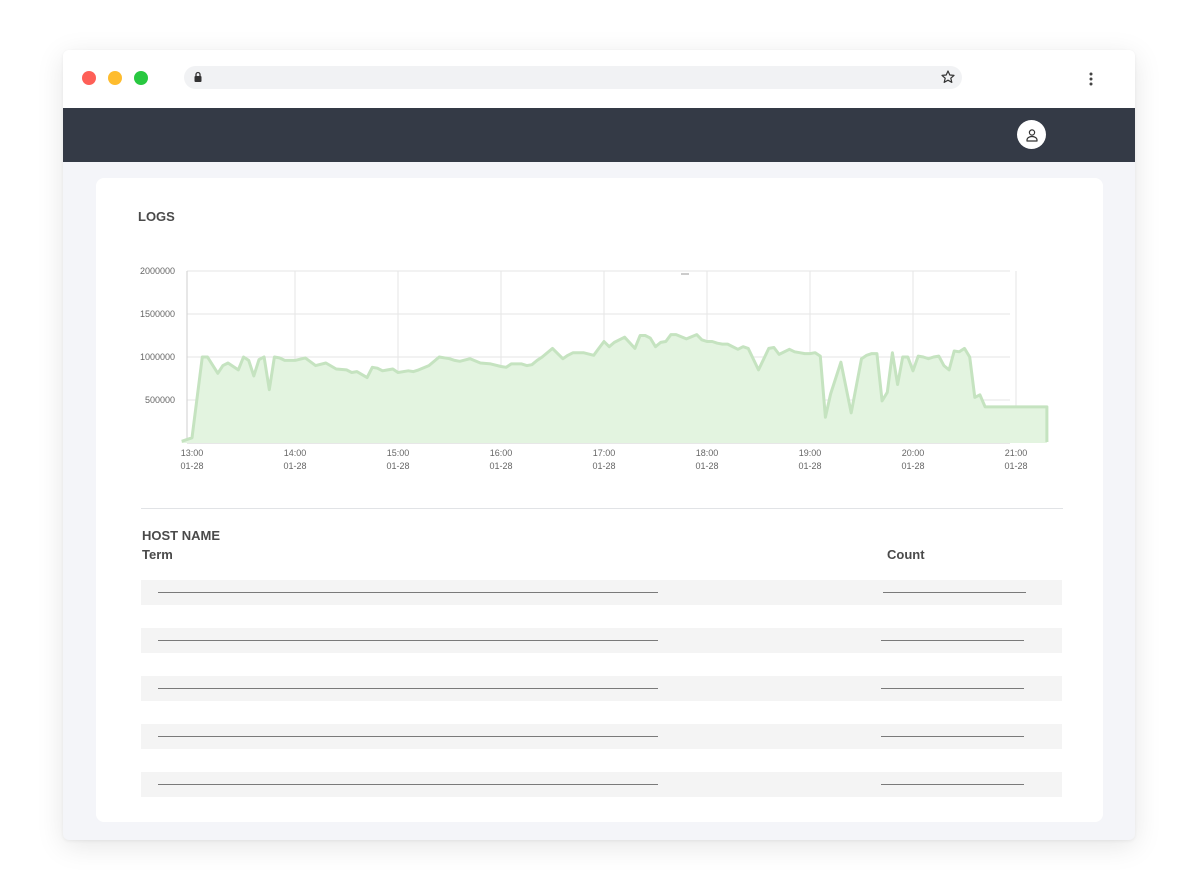  What do you see at coordinates (614, 388) in the screenshot?
I see `series-area` at bounding box center [614, 388].